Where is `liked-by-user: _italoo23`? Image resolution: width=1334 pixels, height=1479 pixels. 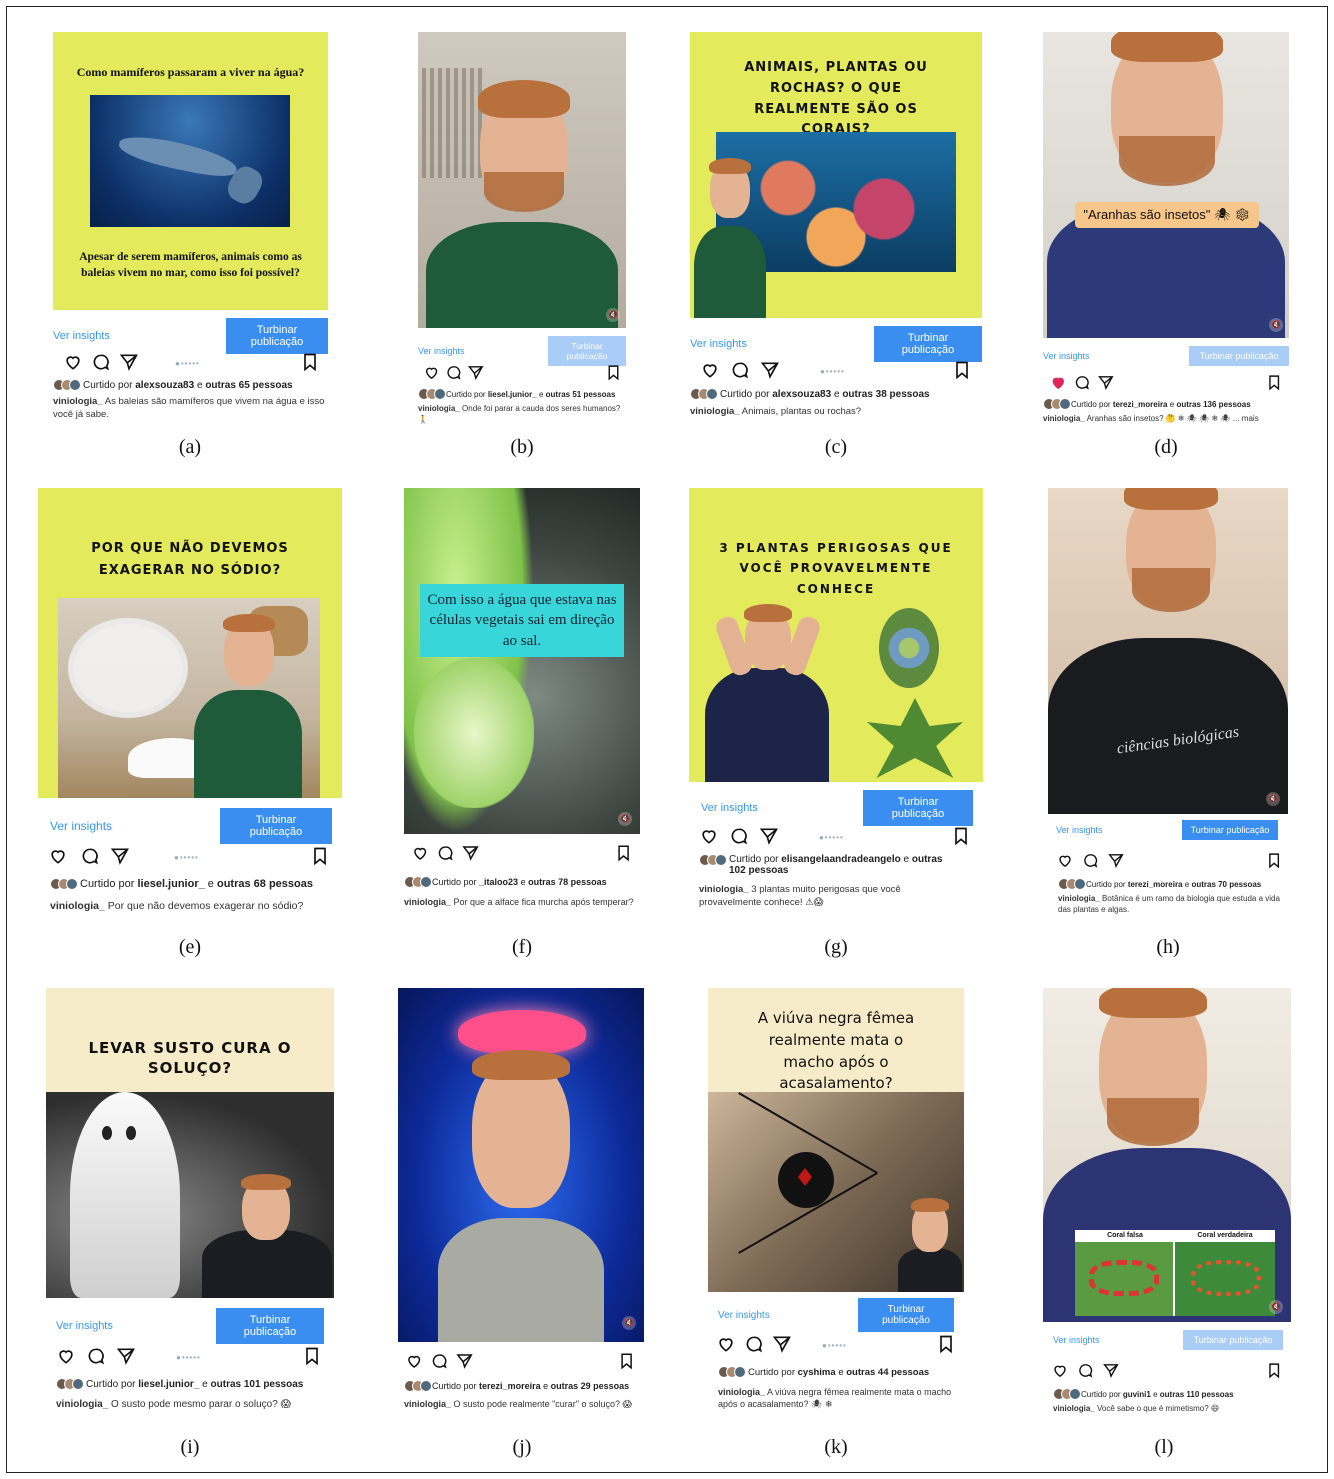
liked-by-user: _italoo23 is located at coordinates (498, 882).